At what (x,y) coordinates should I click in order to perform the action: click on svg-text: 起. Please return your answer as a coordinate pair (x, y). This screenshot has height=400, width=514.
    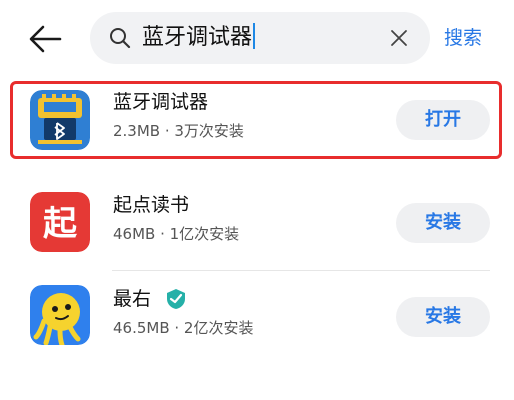
    Looking at the image, I should click on (60, 224).